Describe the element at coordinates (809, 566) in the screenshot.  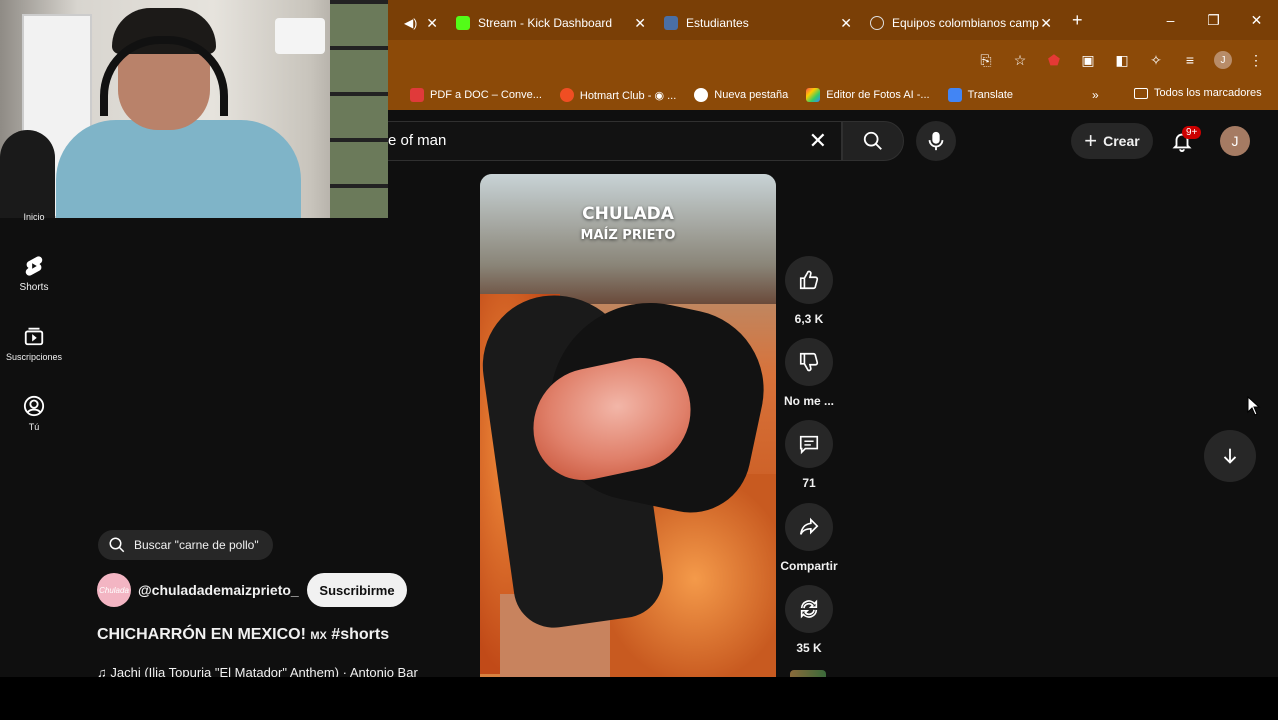
I see `share-label: Compartir` at that location.